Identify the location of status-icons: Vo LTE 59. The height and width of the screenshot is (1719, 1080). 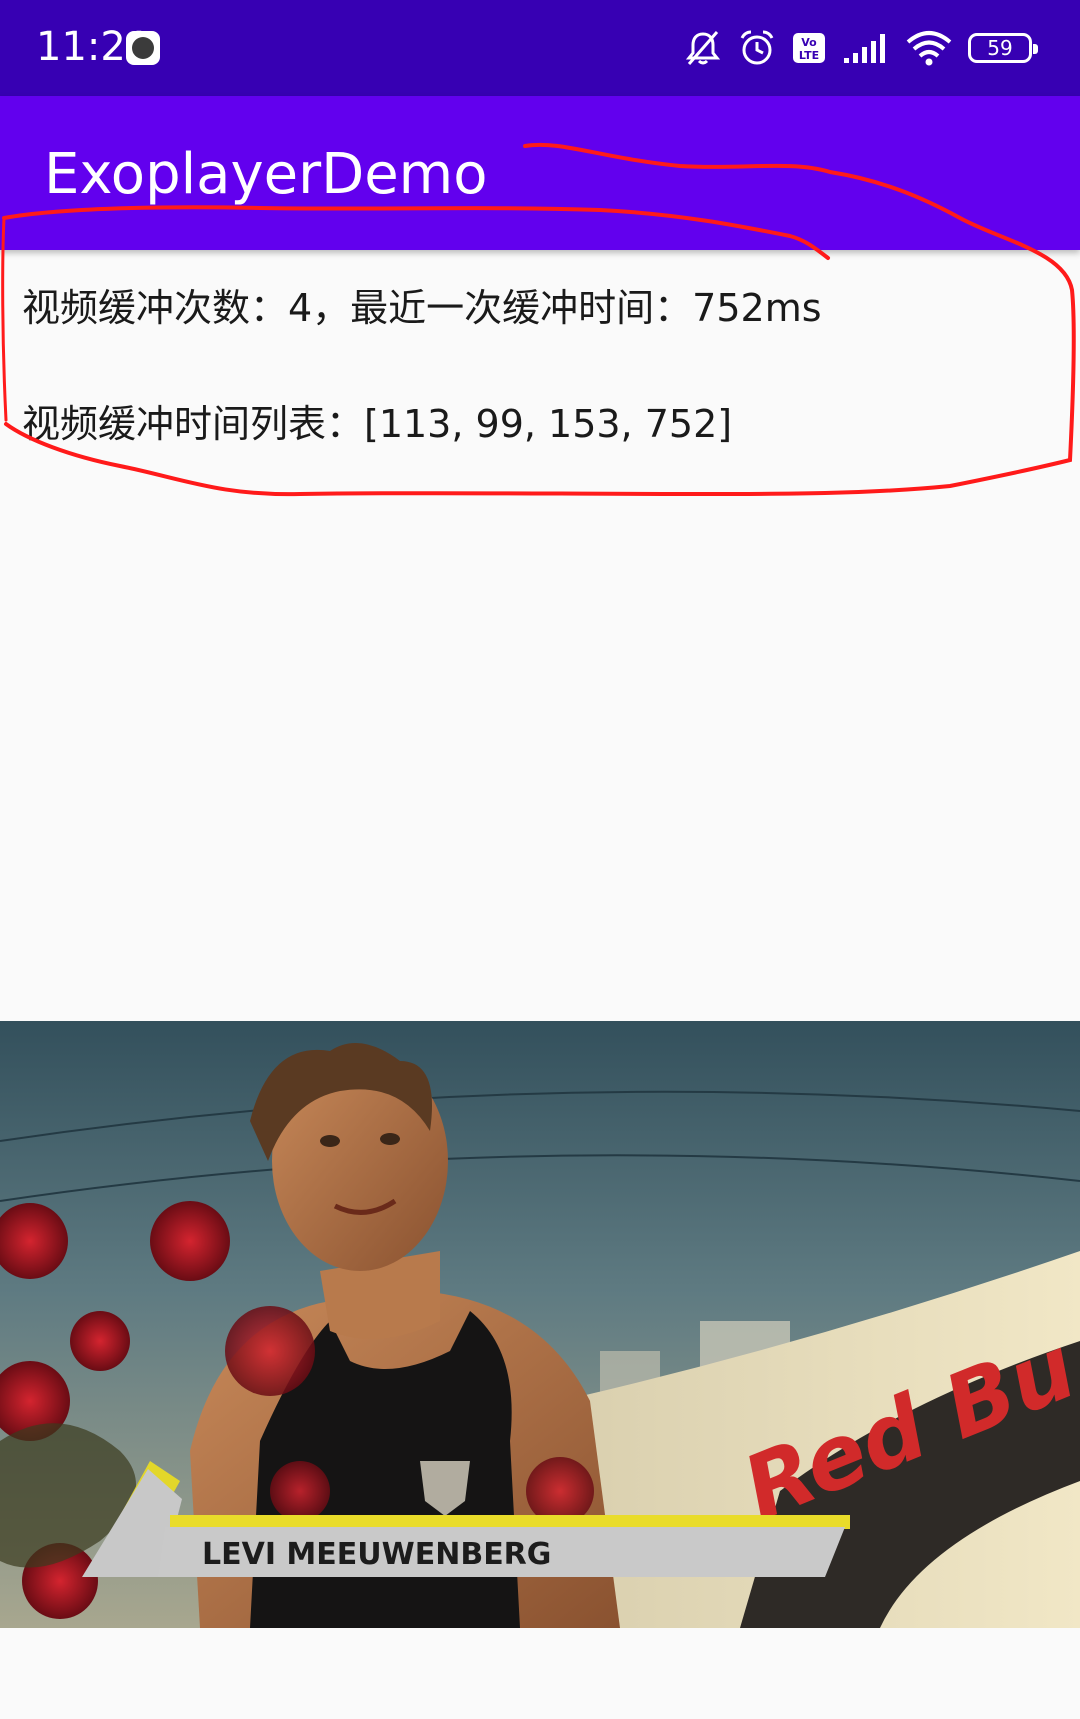
(861, 48).